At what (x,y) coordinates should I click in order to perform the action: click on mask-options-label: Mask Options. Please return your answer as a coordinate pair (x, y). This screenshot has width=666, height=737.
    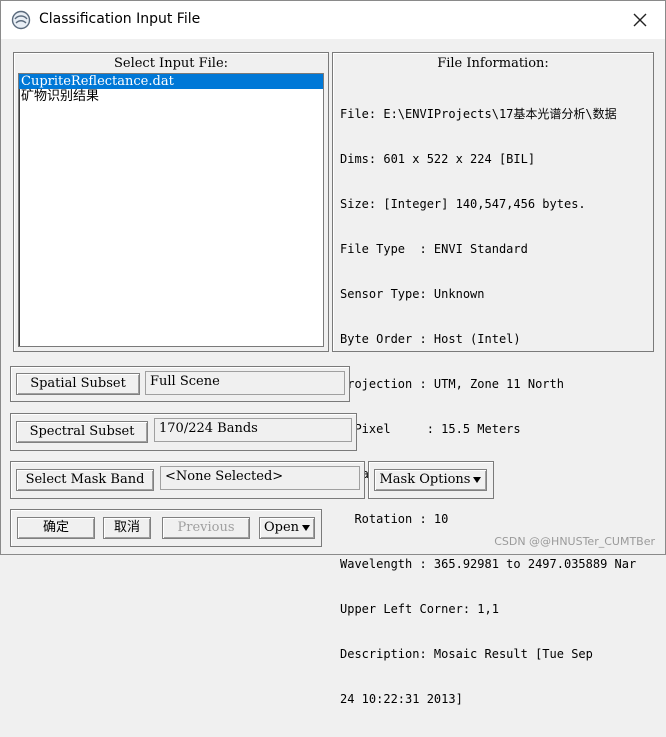
    Looking at the image, I should click on (425, 479).